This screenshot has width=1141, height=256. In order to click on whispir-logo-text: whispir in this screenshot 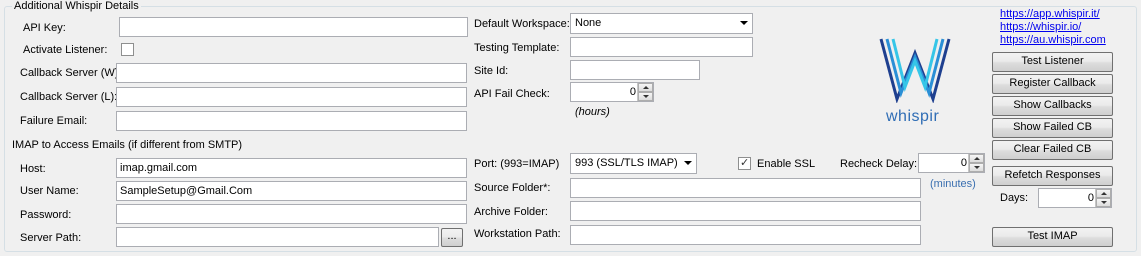, I will do `click(913, 116)`.